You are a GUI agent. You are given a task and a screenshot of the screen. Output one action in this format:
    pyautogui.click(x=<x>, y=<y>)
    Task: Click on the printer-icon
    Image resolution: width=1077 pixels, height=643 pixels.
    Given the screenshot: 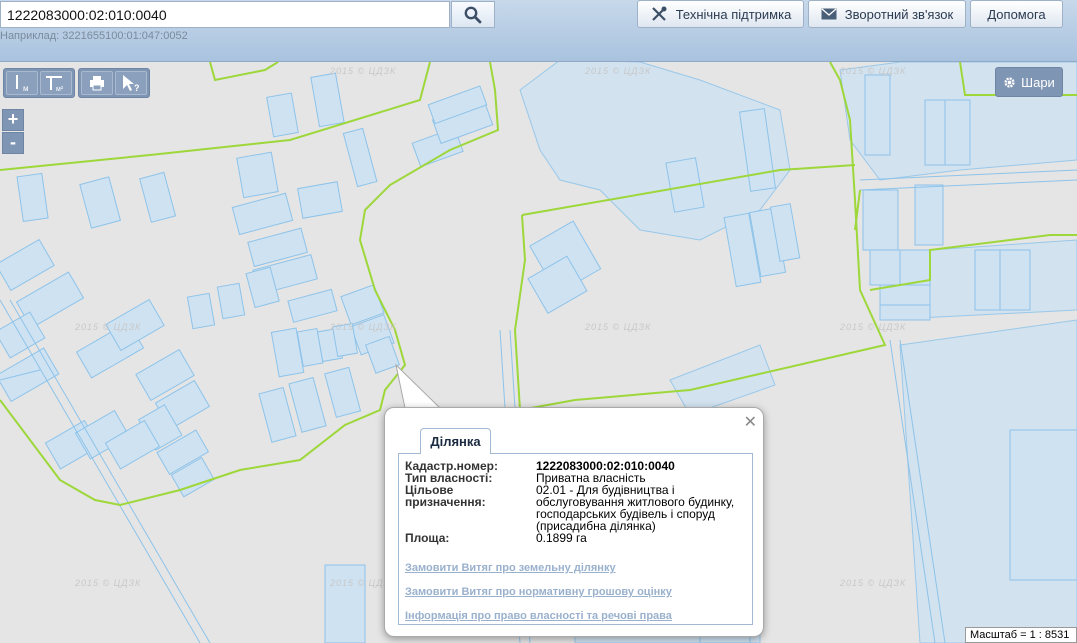 What is the action you would take?
    pyautogui.click(x=97, y=83)
    